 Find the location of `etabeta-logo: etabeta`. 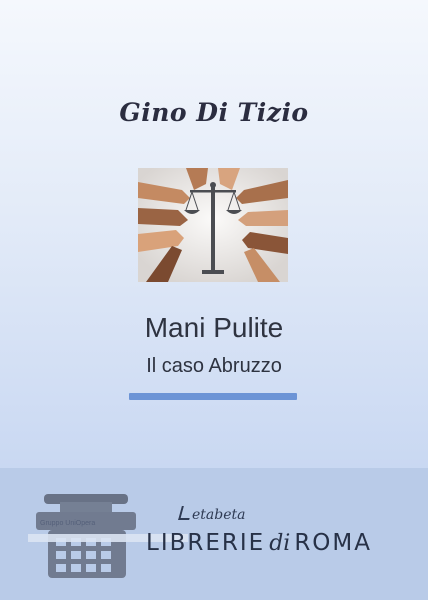

etabeta-logo: etabeta is located at coordinates (212, 514).